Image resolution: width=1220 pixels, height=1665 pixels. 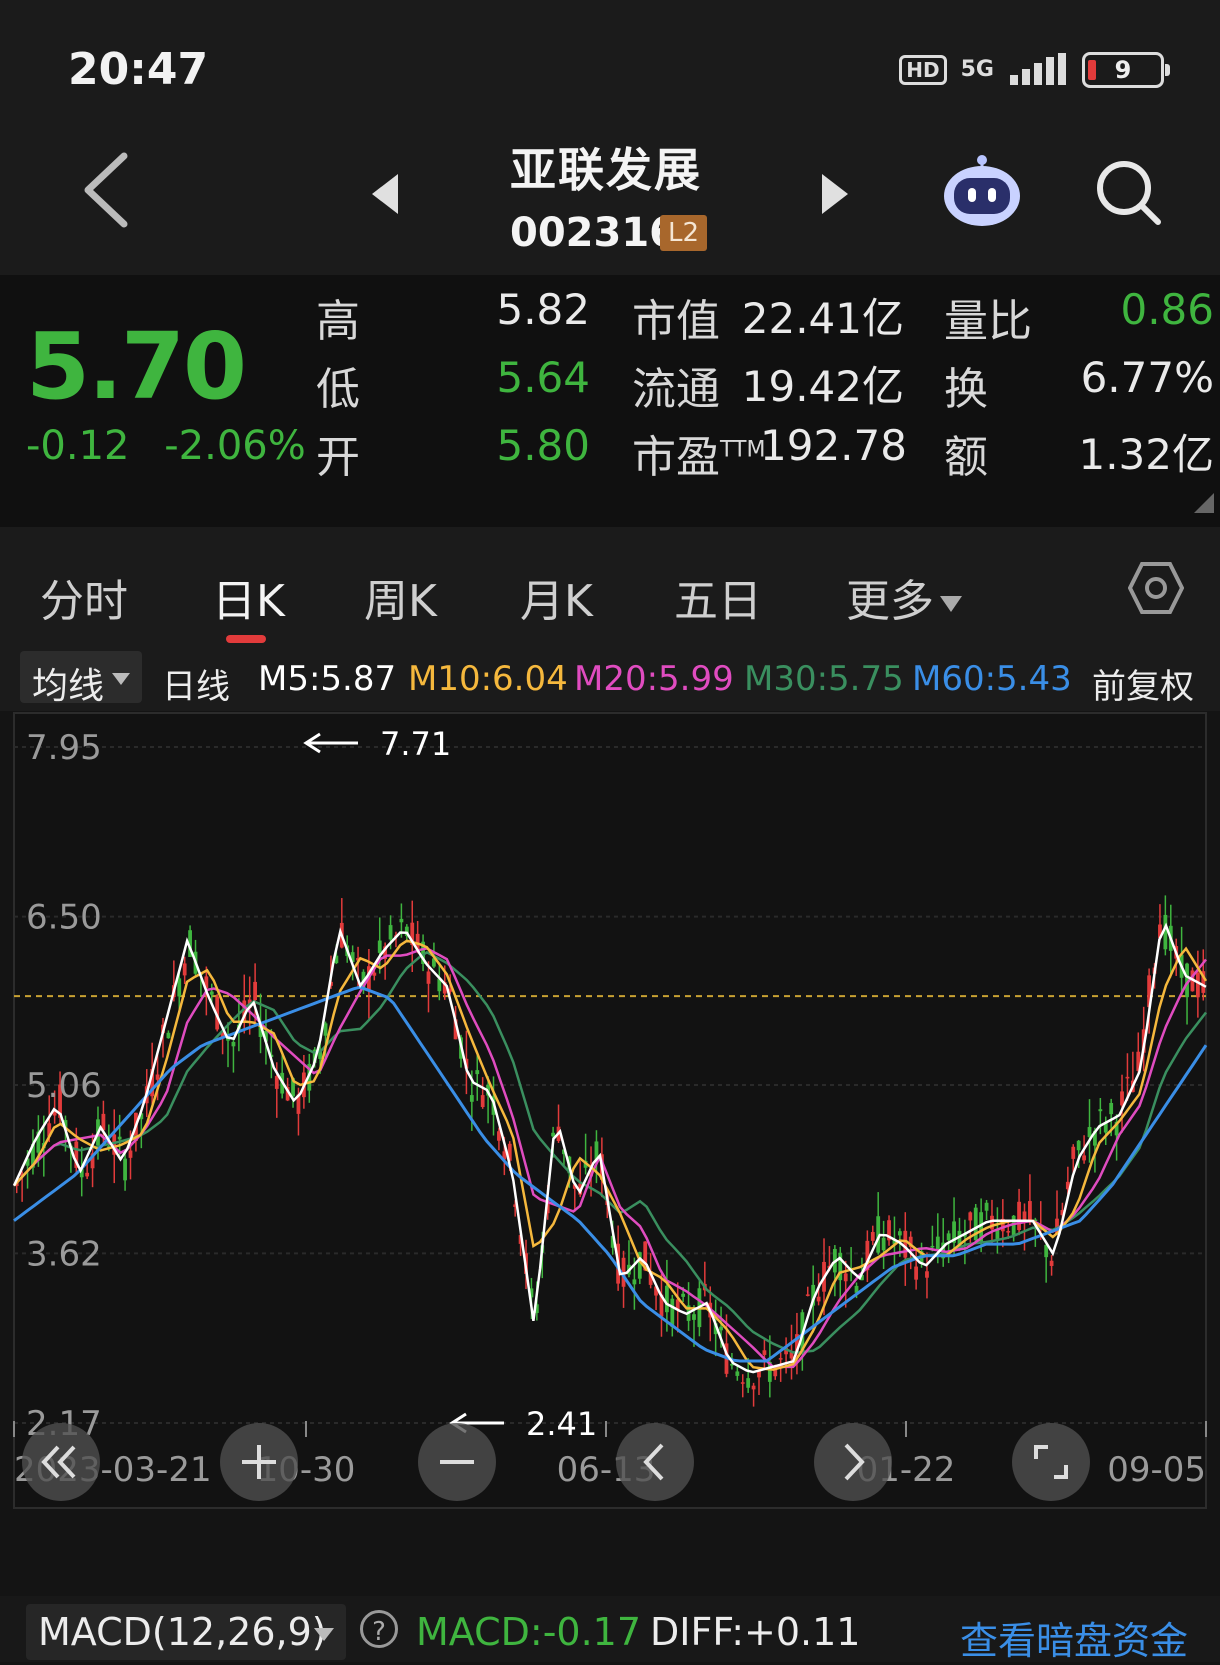 What do you see at coordinates (58, 1462) in the screenshot?
I see `double-chevron-left-icon` at bounding box center [58, 1462].